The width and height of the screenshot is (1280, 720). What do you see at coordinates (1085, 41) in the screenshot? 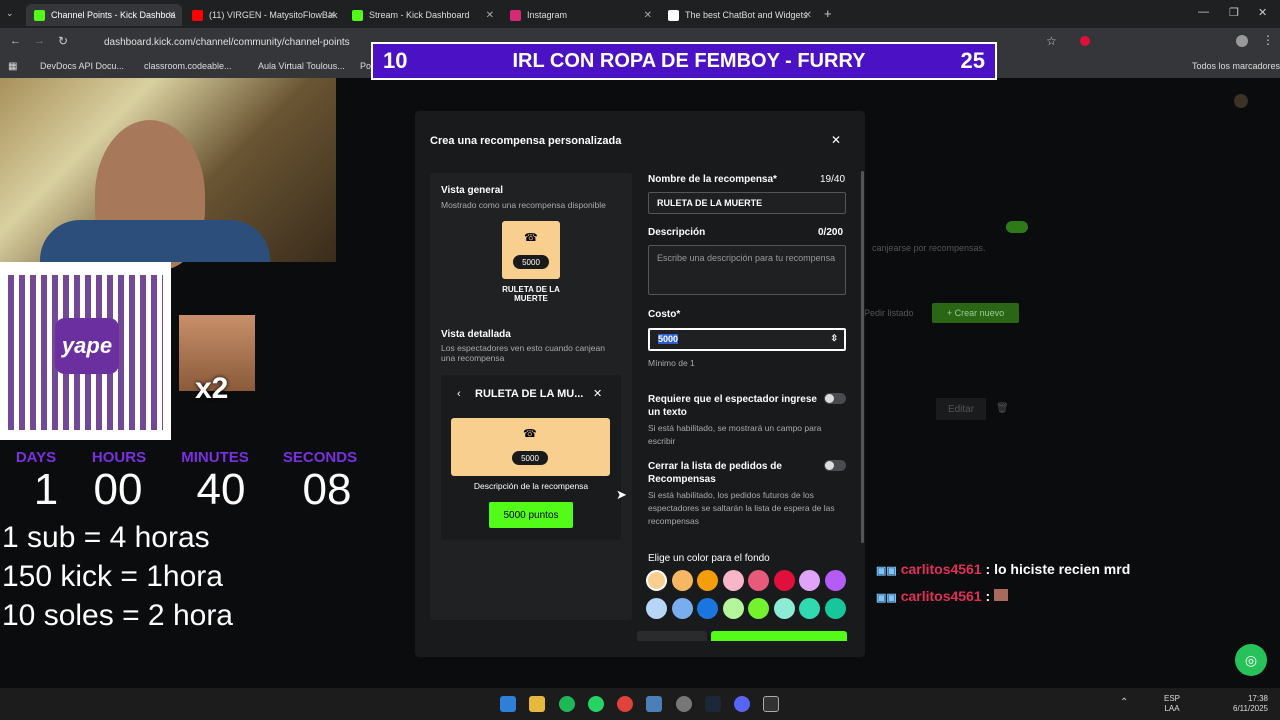
I see `extension-icon` at bounding box center [1085, 41].